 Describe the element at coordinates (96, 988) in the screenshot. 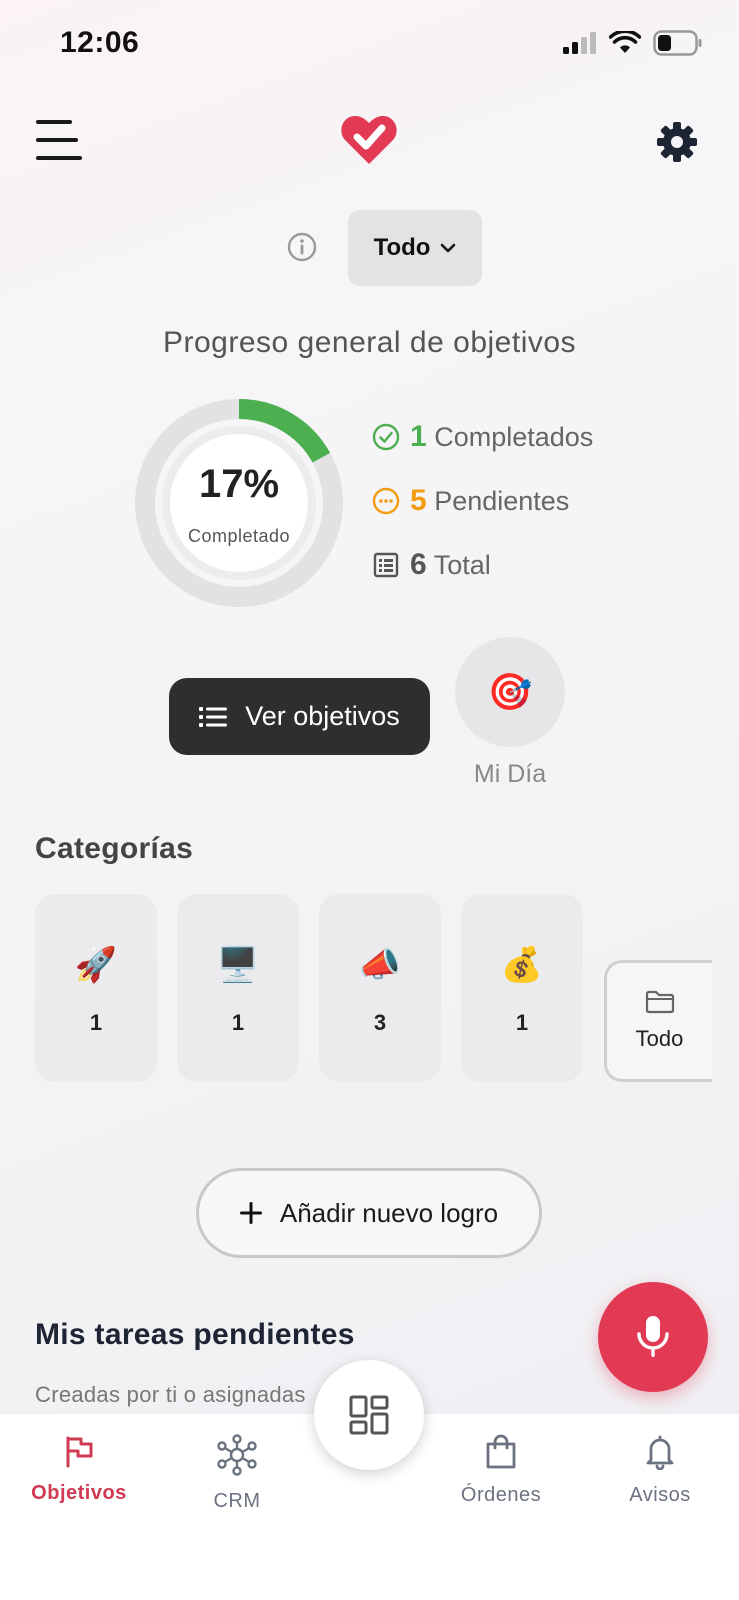

I see `category-card: 🚀 1` at that location.